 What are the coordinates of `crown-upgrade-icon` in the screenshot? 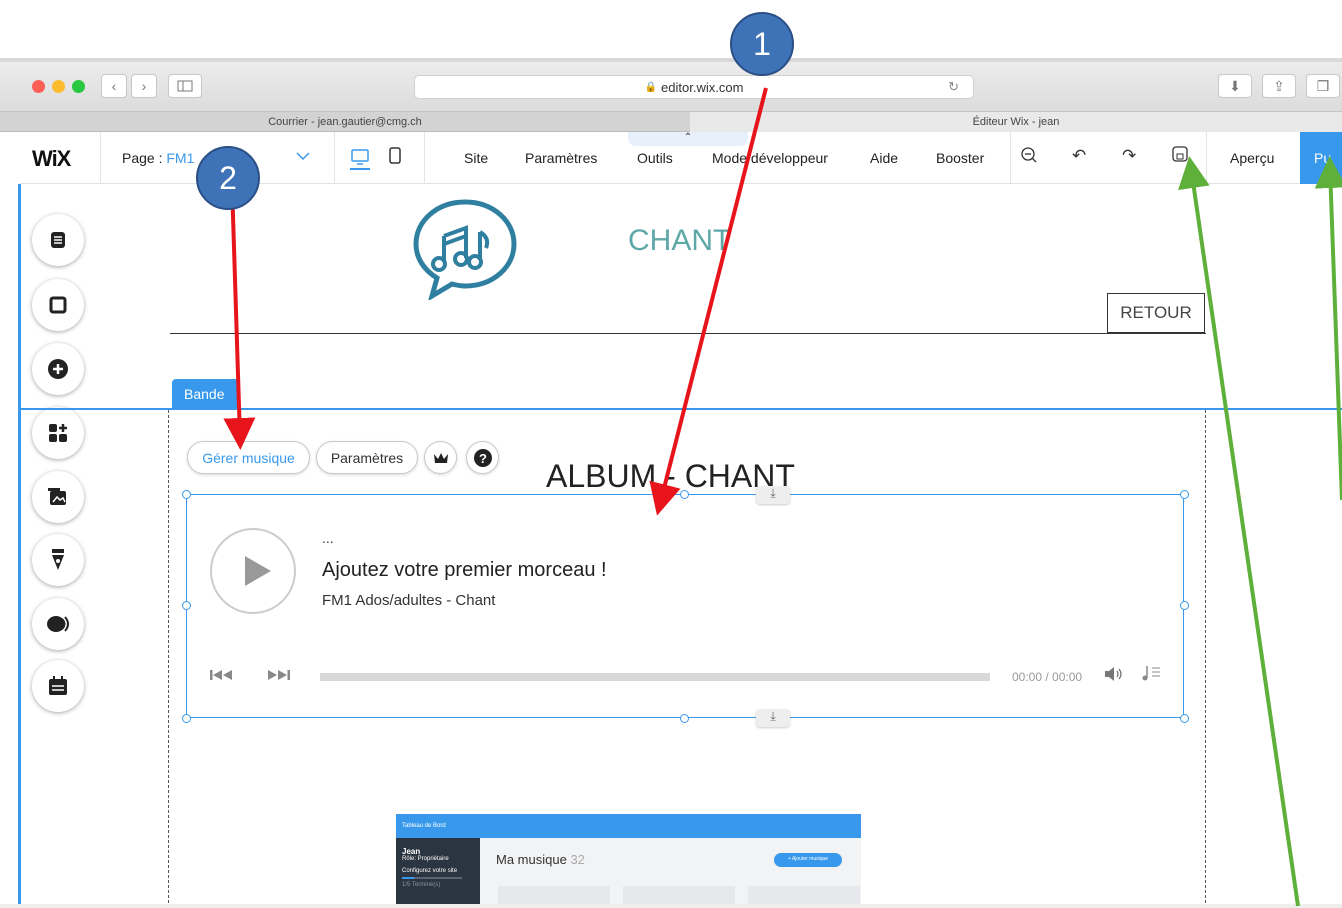 It's located at (440, 457).